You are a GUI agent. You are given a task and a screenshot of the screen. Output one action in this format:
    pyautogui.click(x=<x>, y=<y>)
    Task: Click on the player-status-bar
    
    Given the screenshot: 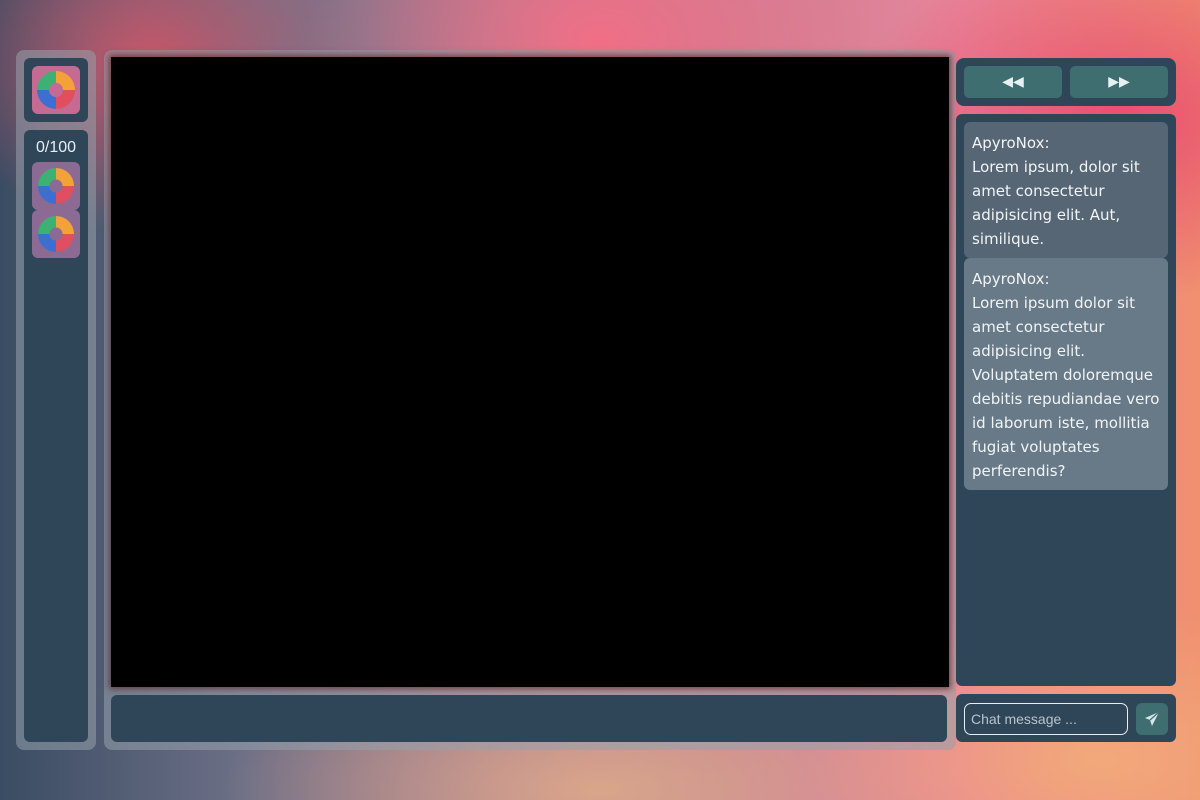 What is the action you would take?
    pyautogui.click(x=529, y=718)
    